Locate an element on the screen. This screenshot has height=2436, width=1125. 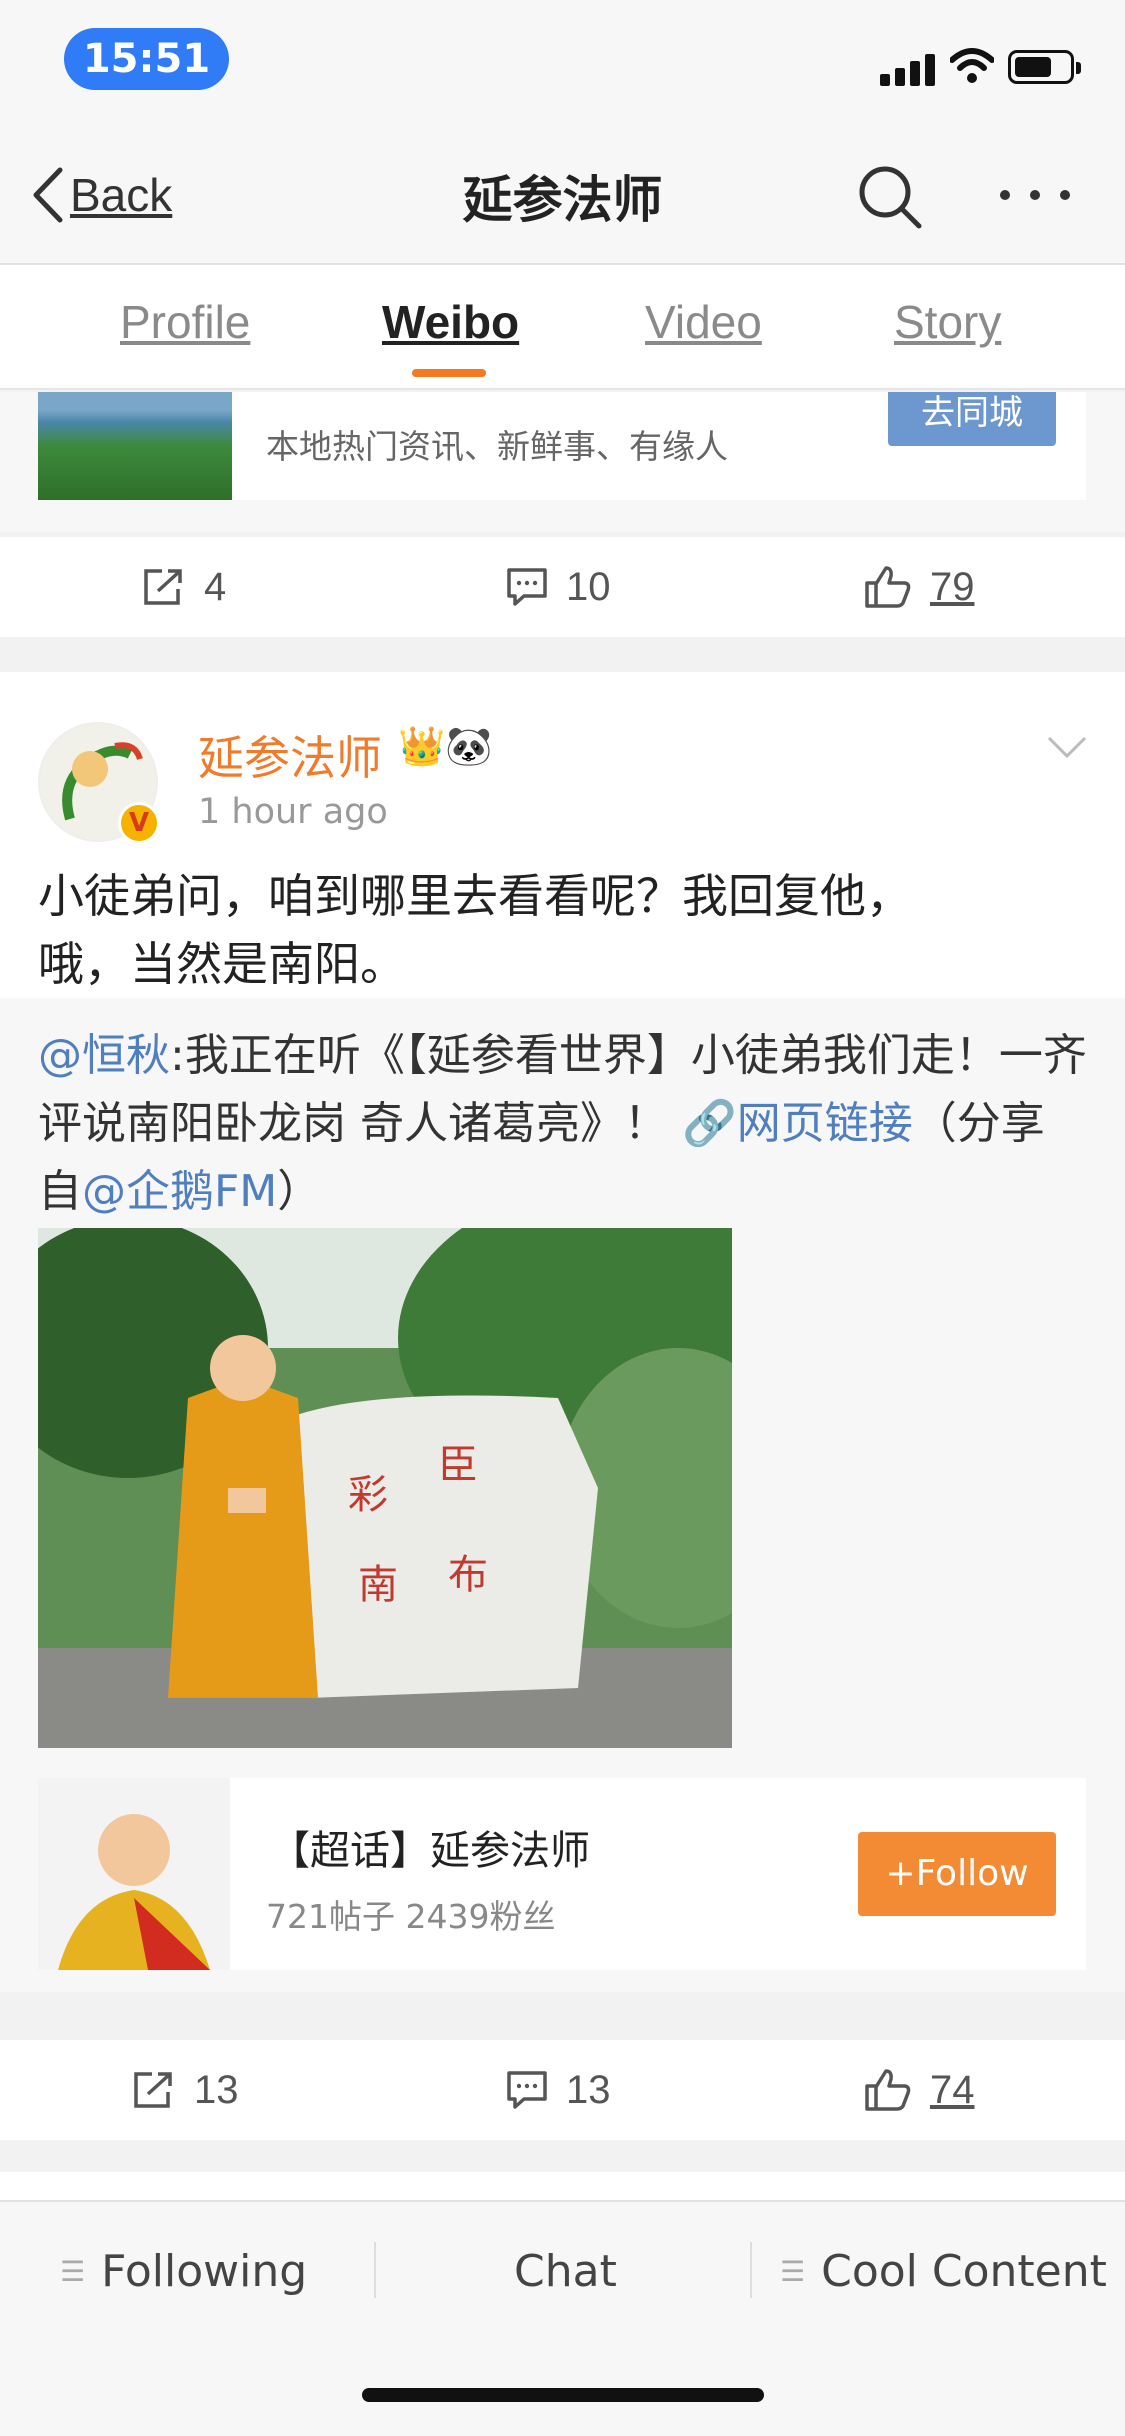
share-suffix: ） is located at coordinates (299, 1191).